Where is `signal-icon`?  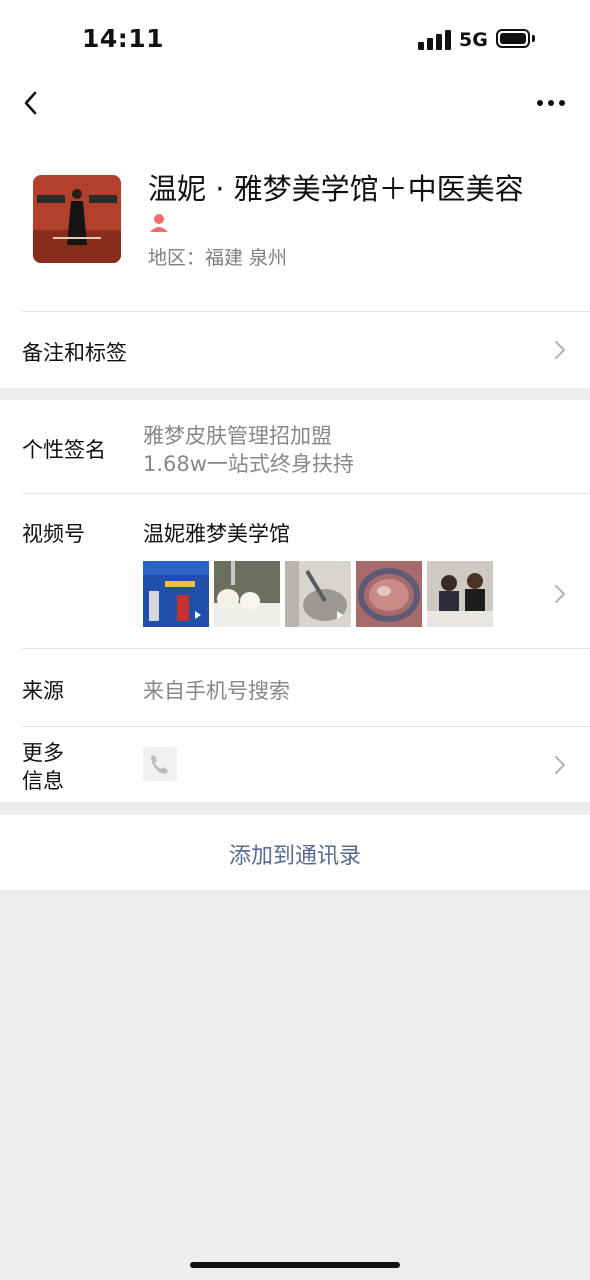 signal-icon is located at coordinates (435, 40).